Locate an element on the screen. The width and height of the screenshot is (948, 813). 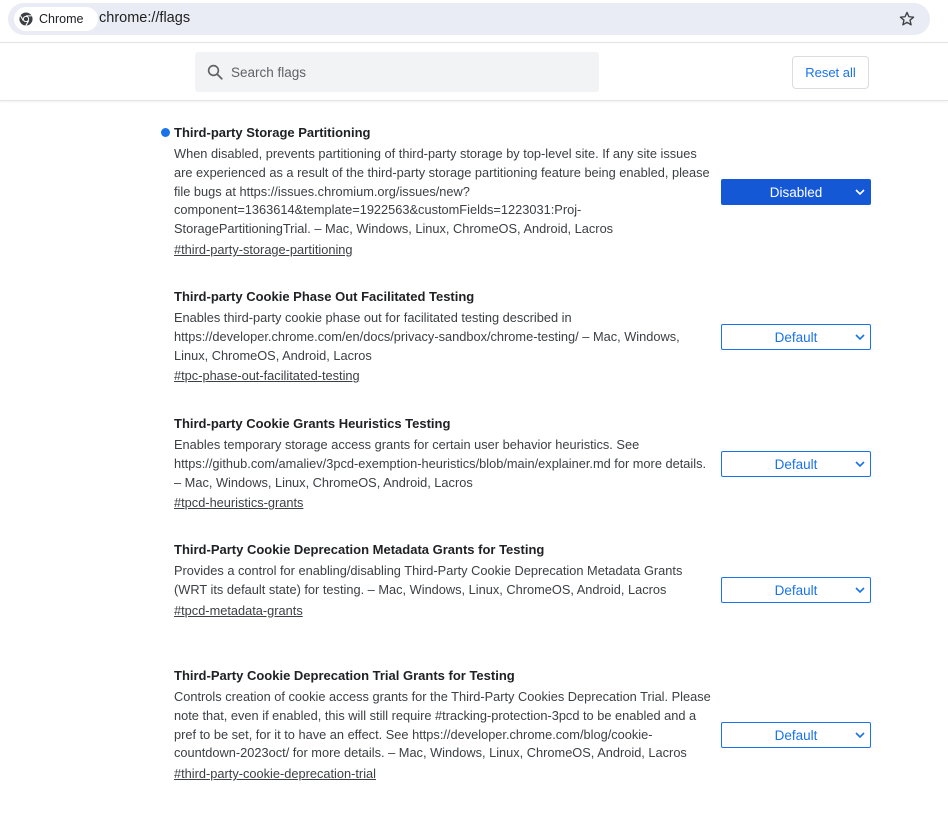
address-bar: Chrome chrome://flags is located at coordinates (469, 19).